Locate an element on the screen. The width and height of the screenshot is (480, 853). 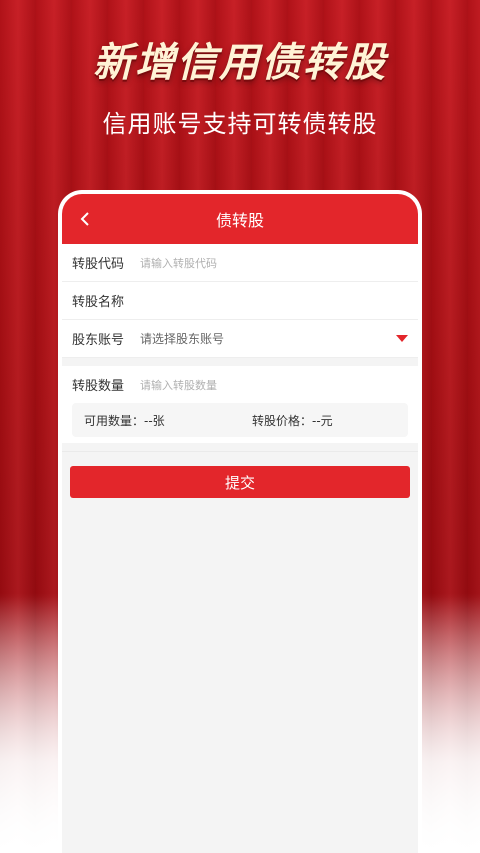
code-input-row: 转股代码 请输入转股代码 is located at coordinates (240, 263).